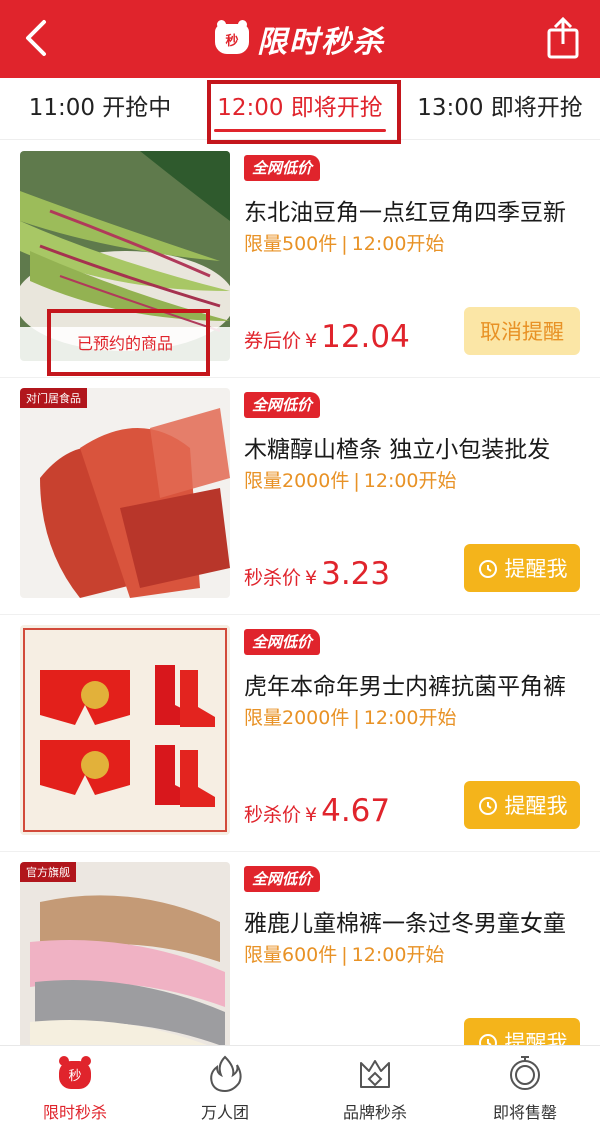 The width and height of the screenshot is (600, 1130). Describe the element at coordinates (291, 955) in the screenshot. I see `stock-limit: 限量600件` at that location.